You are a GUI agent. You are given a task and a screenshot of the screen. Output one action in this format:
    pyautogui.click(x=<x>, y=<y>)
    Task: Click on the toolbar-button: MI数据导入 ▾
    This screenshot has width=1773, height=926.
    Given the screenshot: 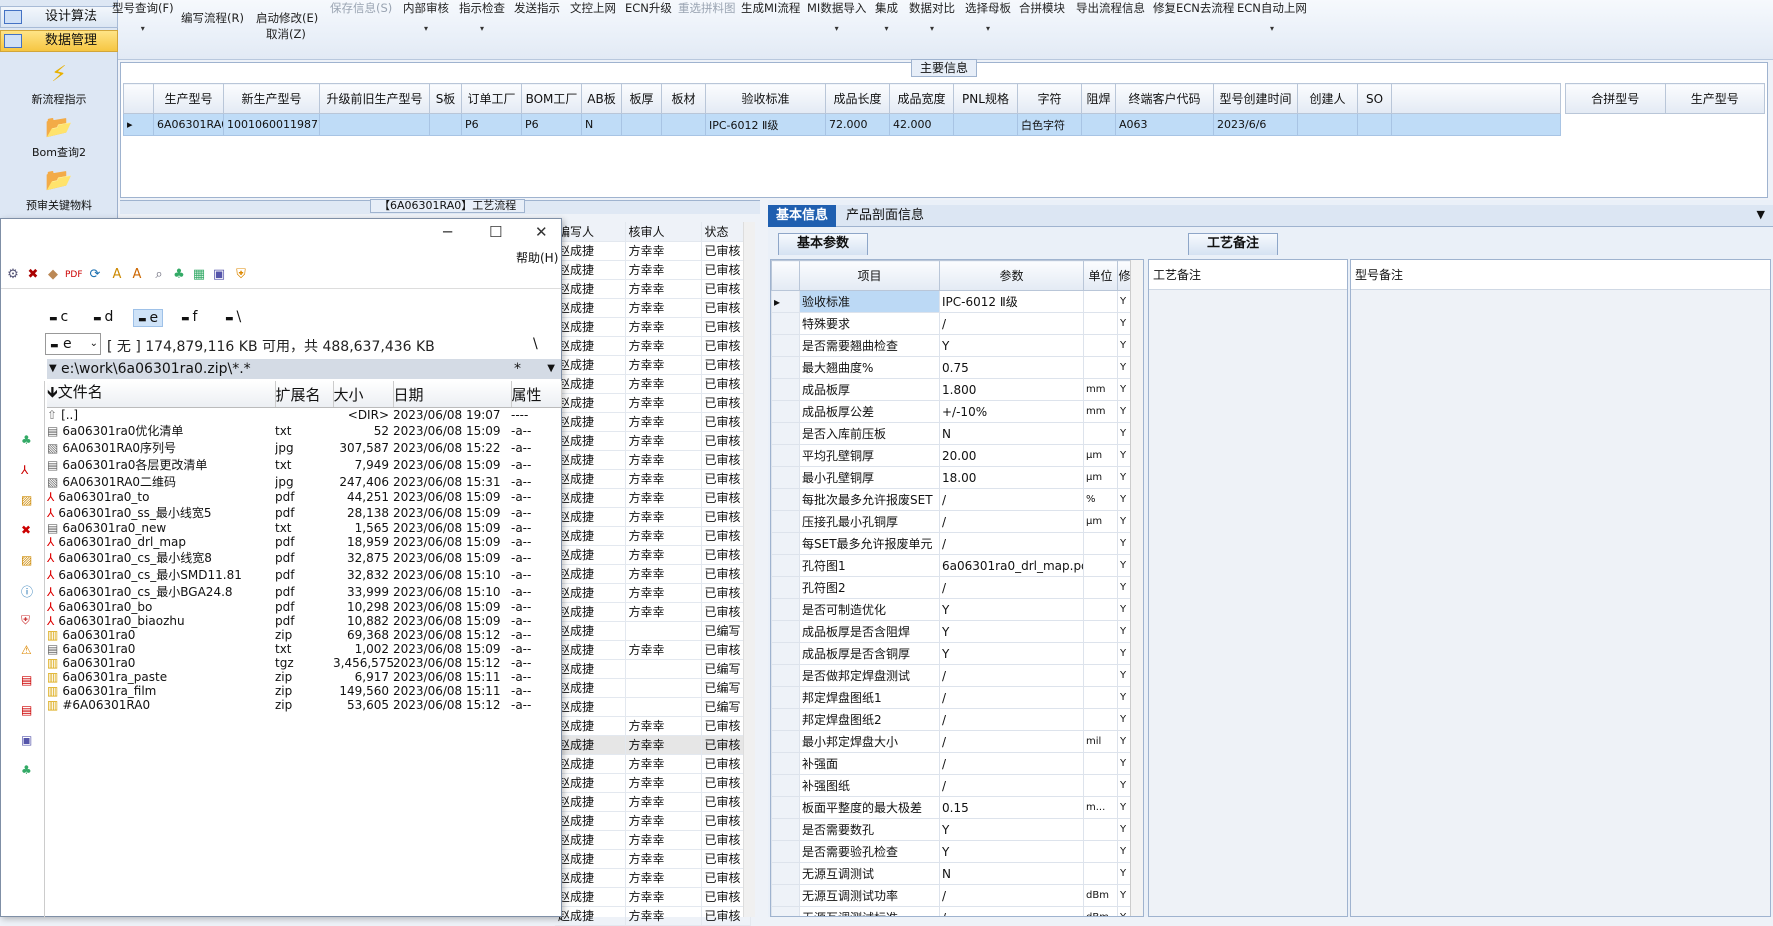 What is the action you would take?
    pyautogui.click(x=836, y=16)
    